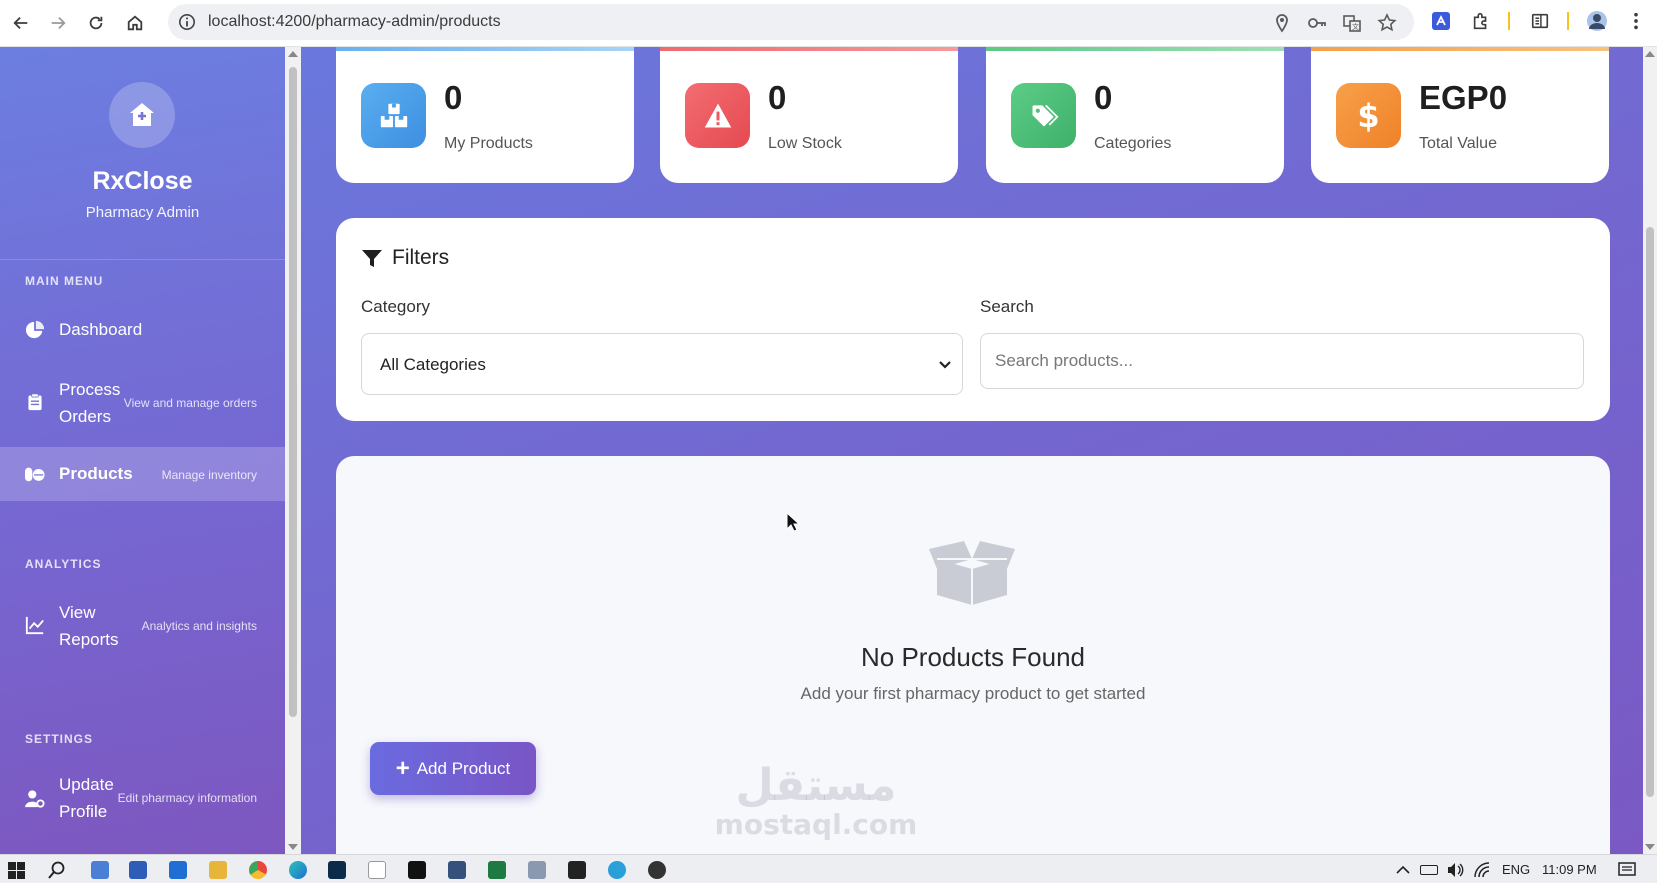  I want to click on plus-icon: +, so click(402, 768).